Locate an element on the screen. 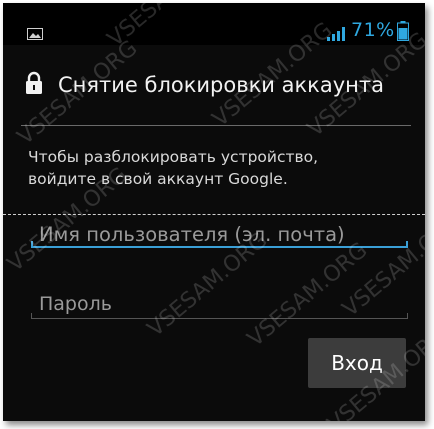 The height and width of the screenshot is (429, 434). status-bar: 71% is located at coordinates (214, 24).